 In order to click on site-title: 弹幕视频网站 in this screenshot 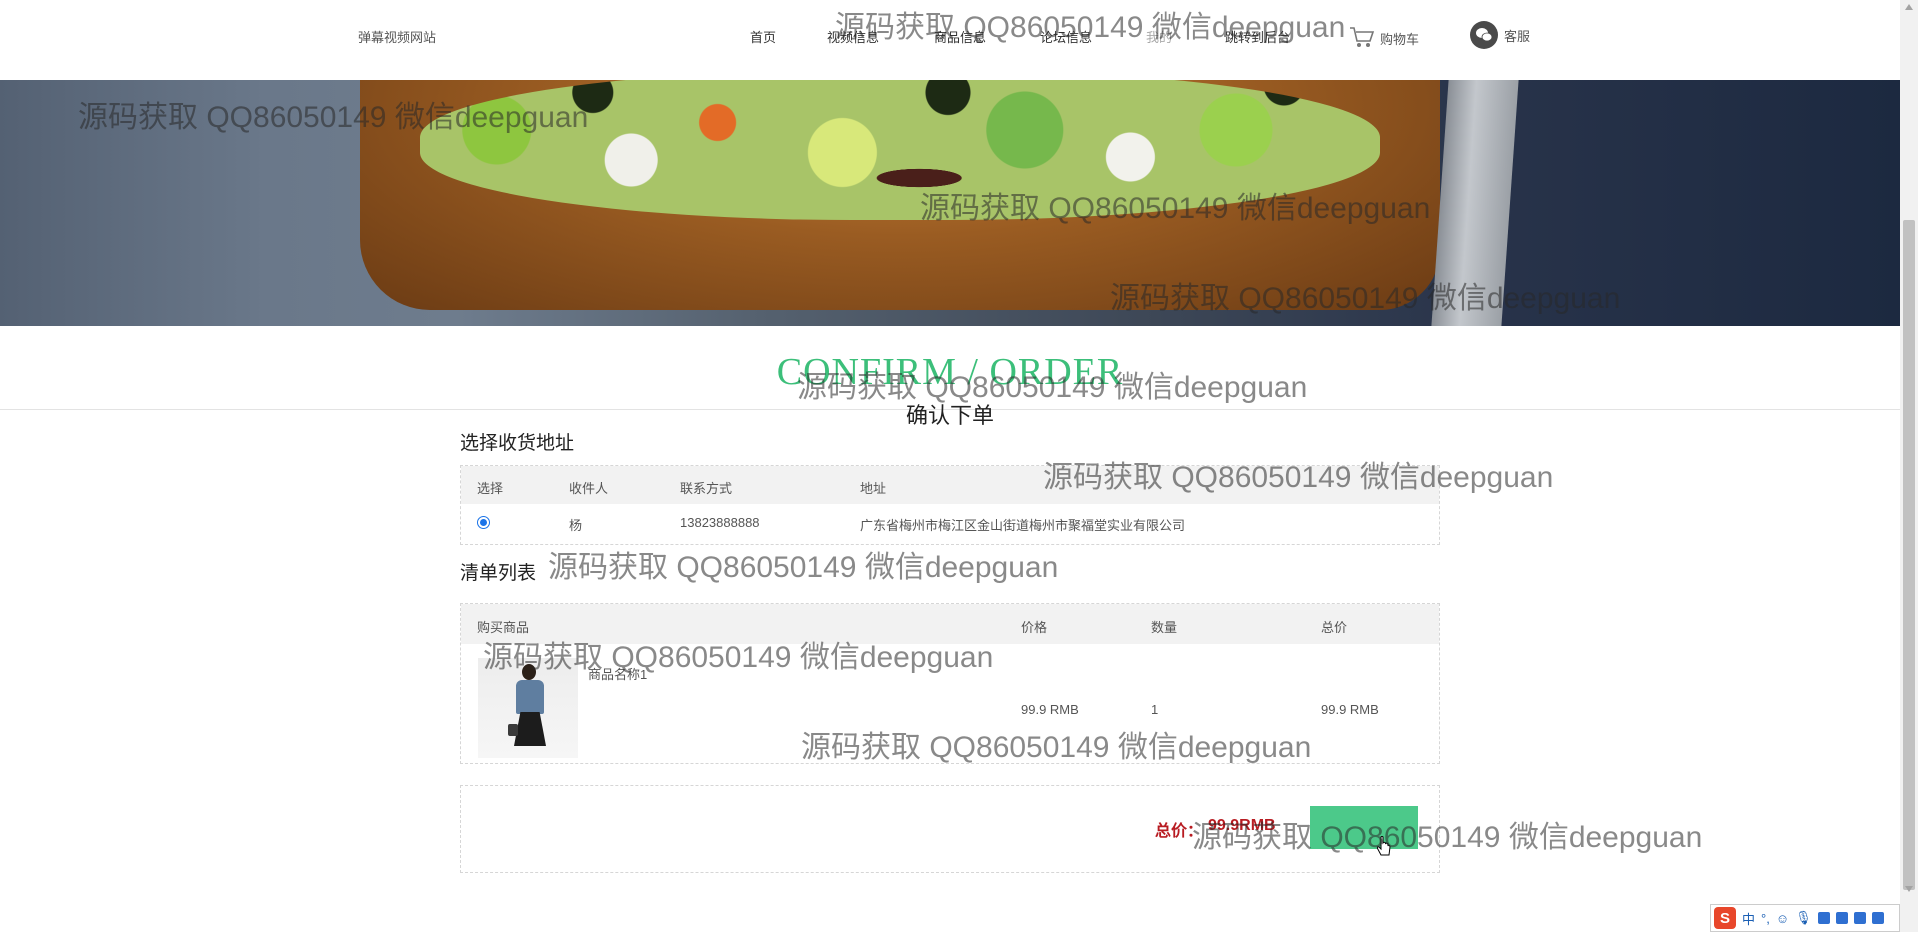, I will do `click(397, 36)`.